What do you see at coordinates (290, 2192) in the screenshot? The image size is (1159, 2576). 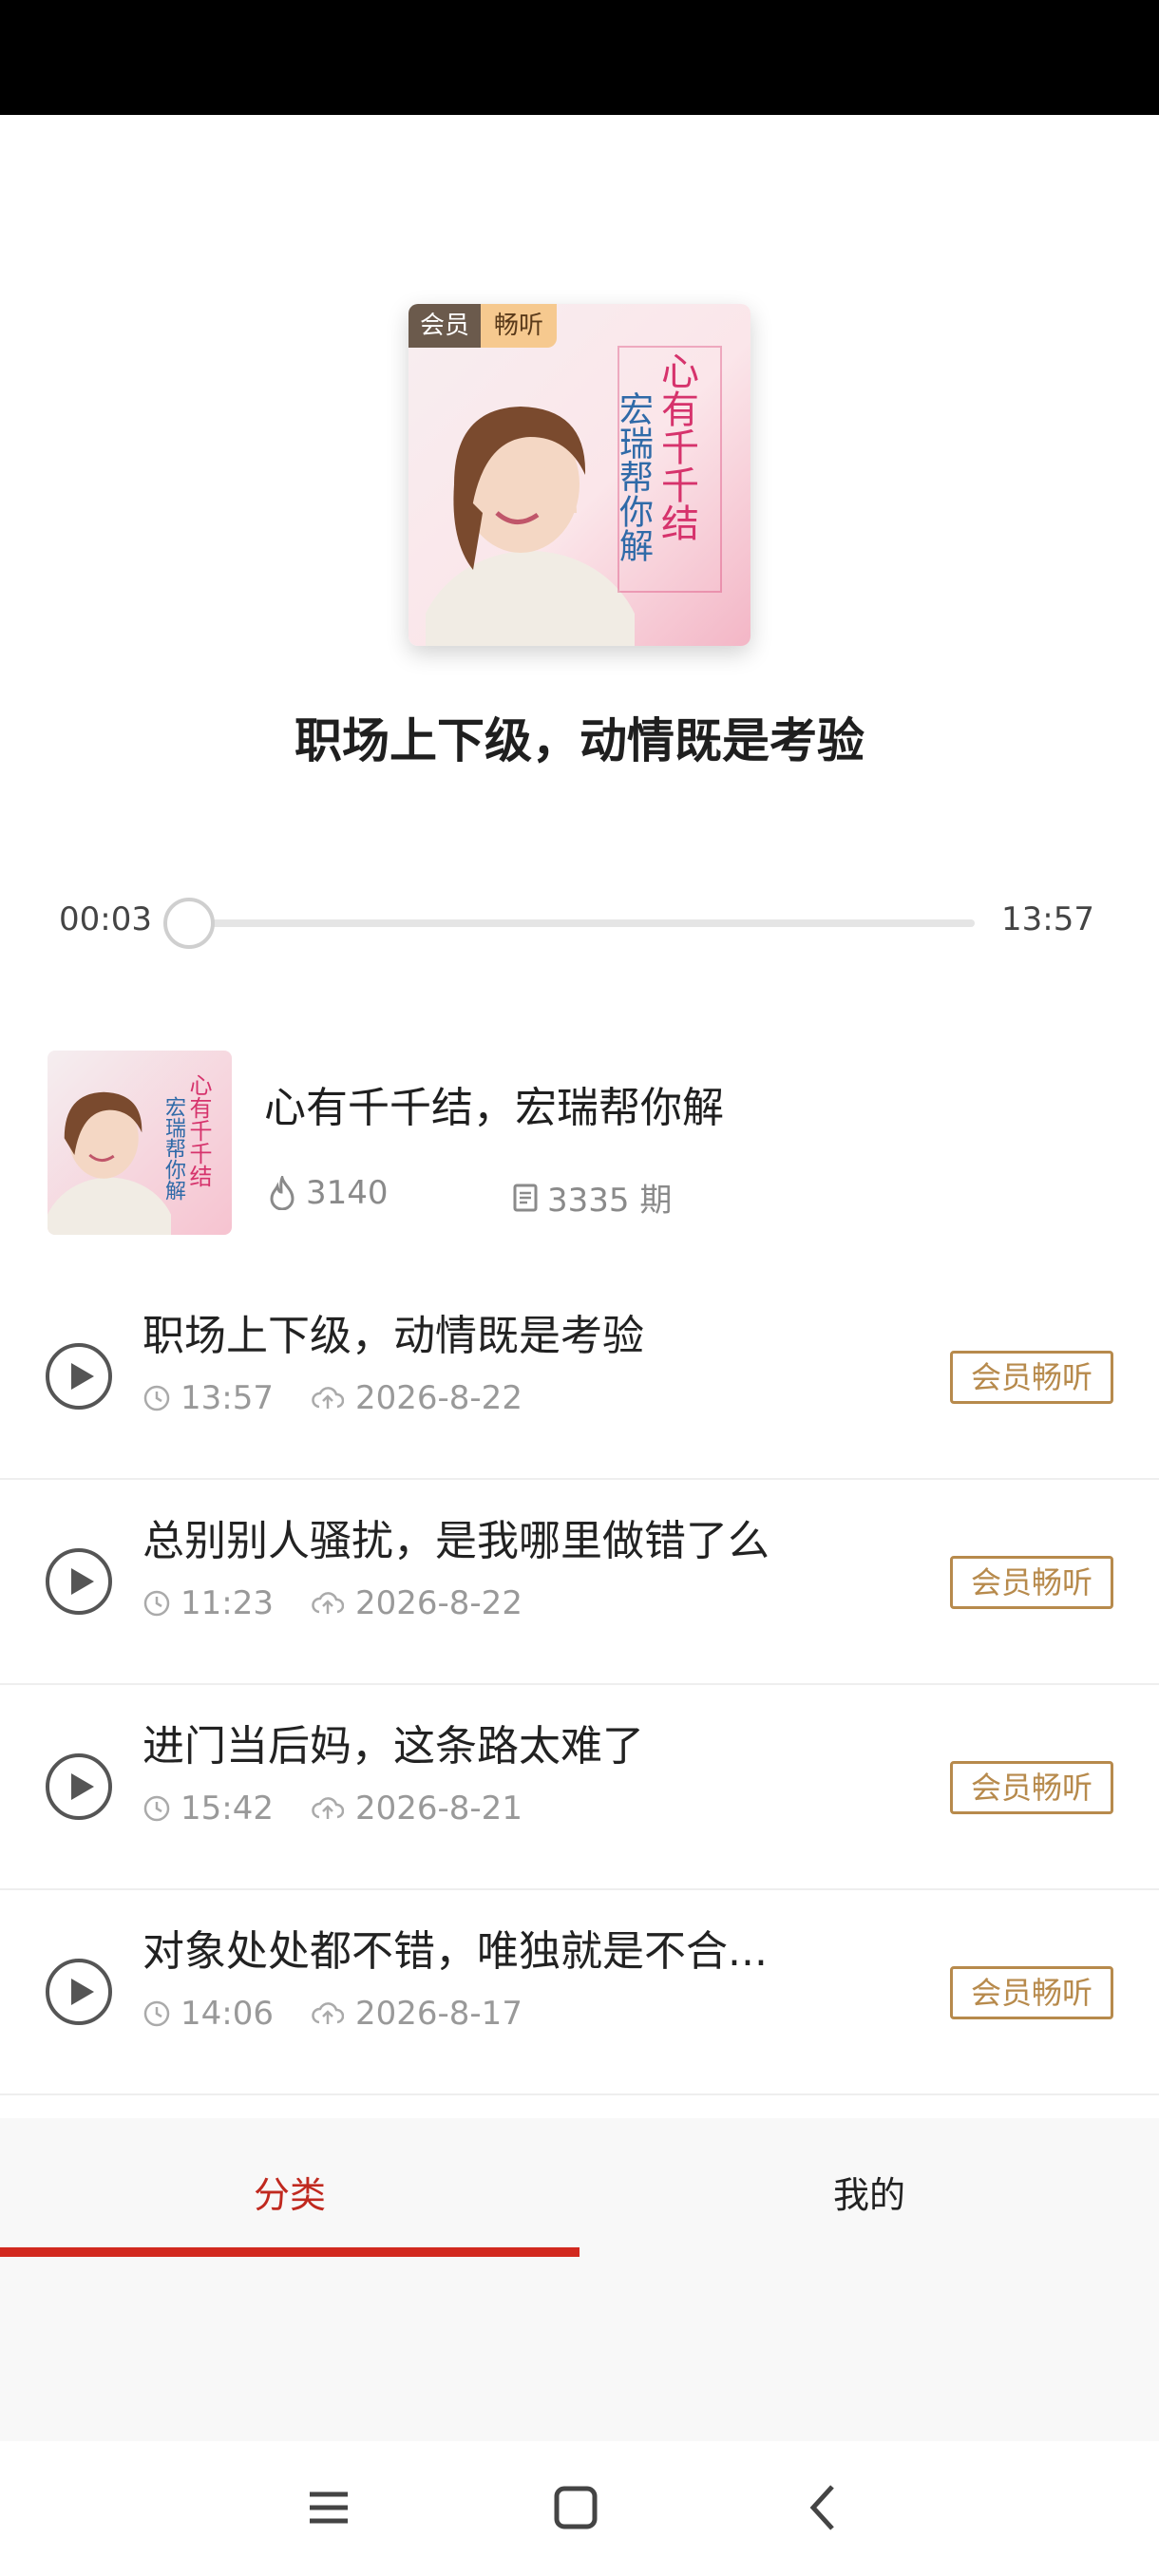 I see `tab-classify: 分类` at bounding box center [290, 2192].